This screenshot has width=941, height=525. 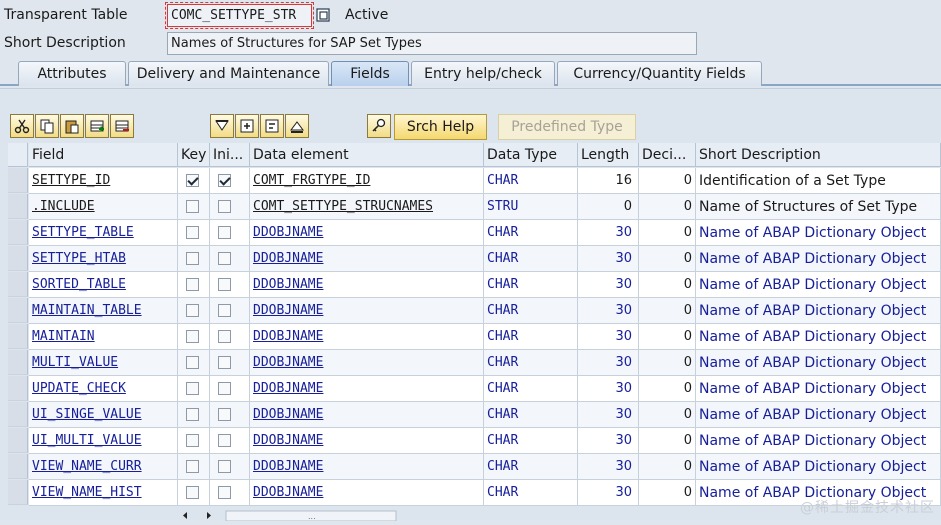 What do you see at coordinates (818, 207) in the screenshot?
I see `short-description-cell: Name of Structures of Set Type` at bounding box center [818, 207].